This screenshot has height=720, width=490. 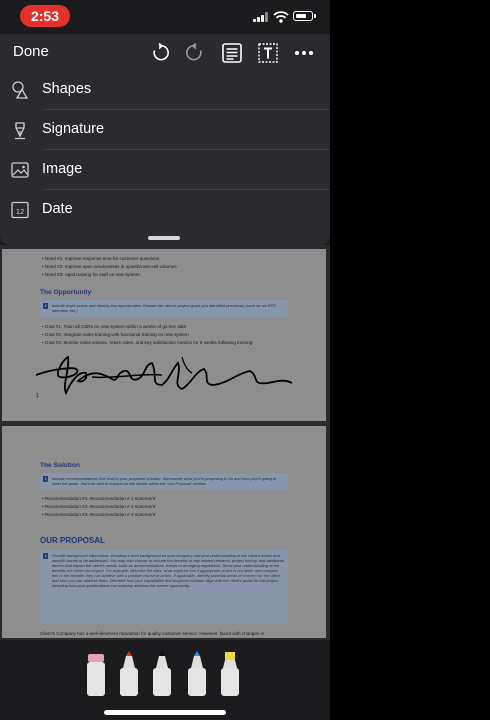 I want to click on section-title-opportunity: The Opportunity, so click(x=66, y=292).